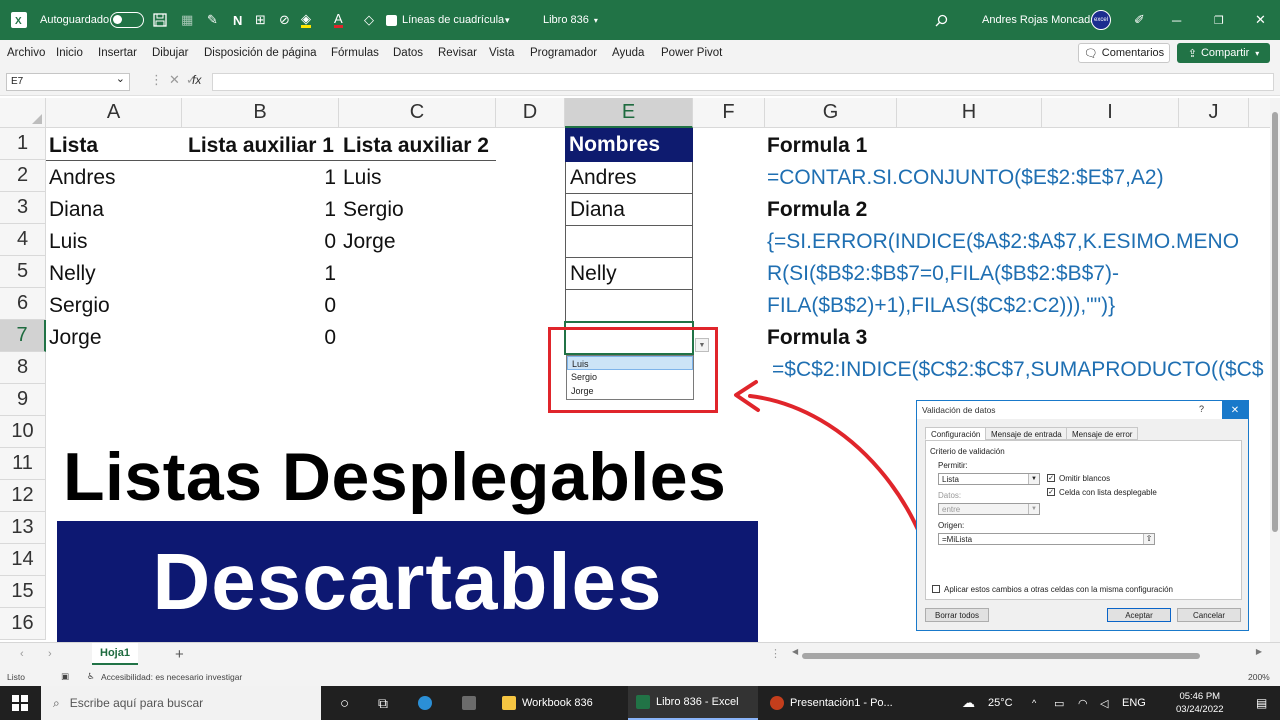  I want to click on tab-vista: Vista, so click(501, 53).